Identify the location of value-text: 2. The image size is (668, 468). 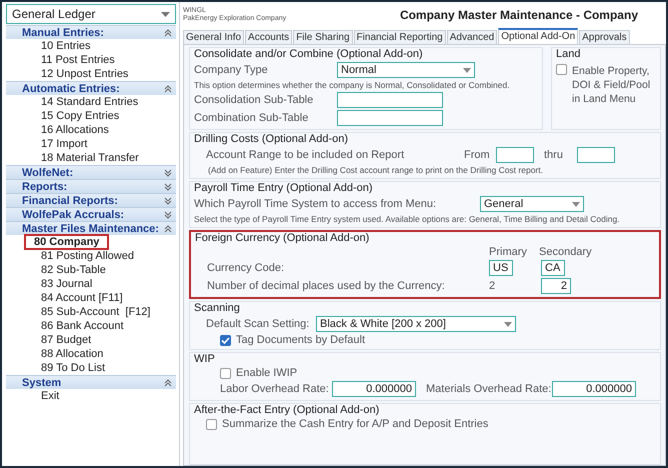
(492, 286).